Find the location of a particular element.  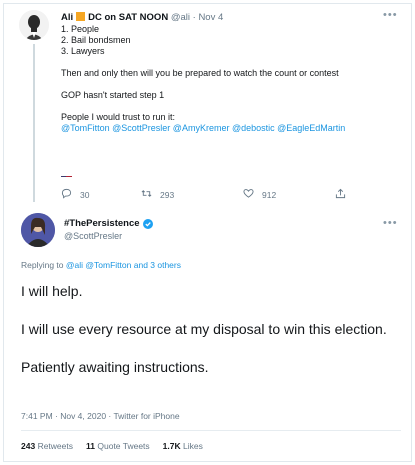

parent-date: Nov 4 is located at coordinates (210, 17).